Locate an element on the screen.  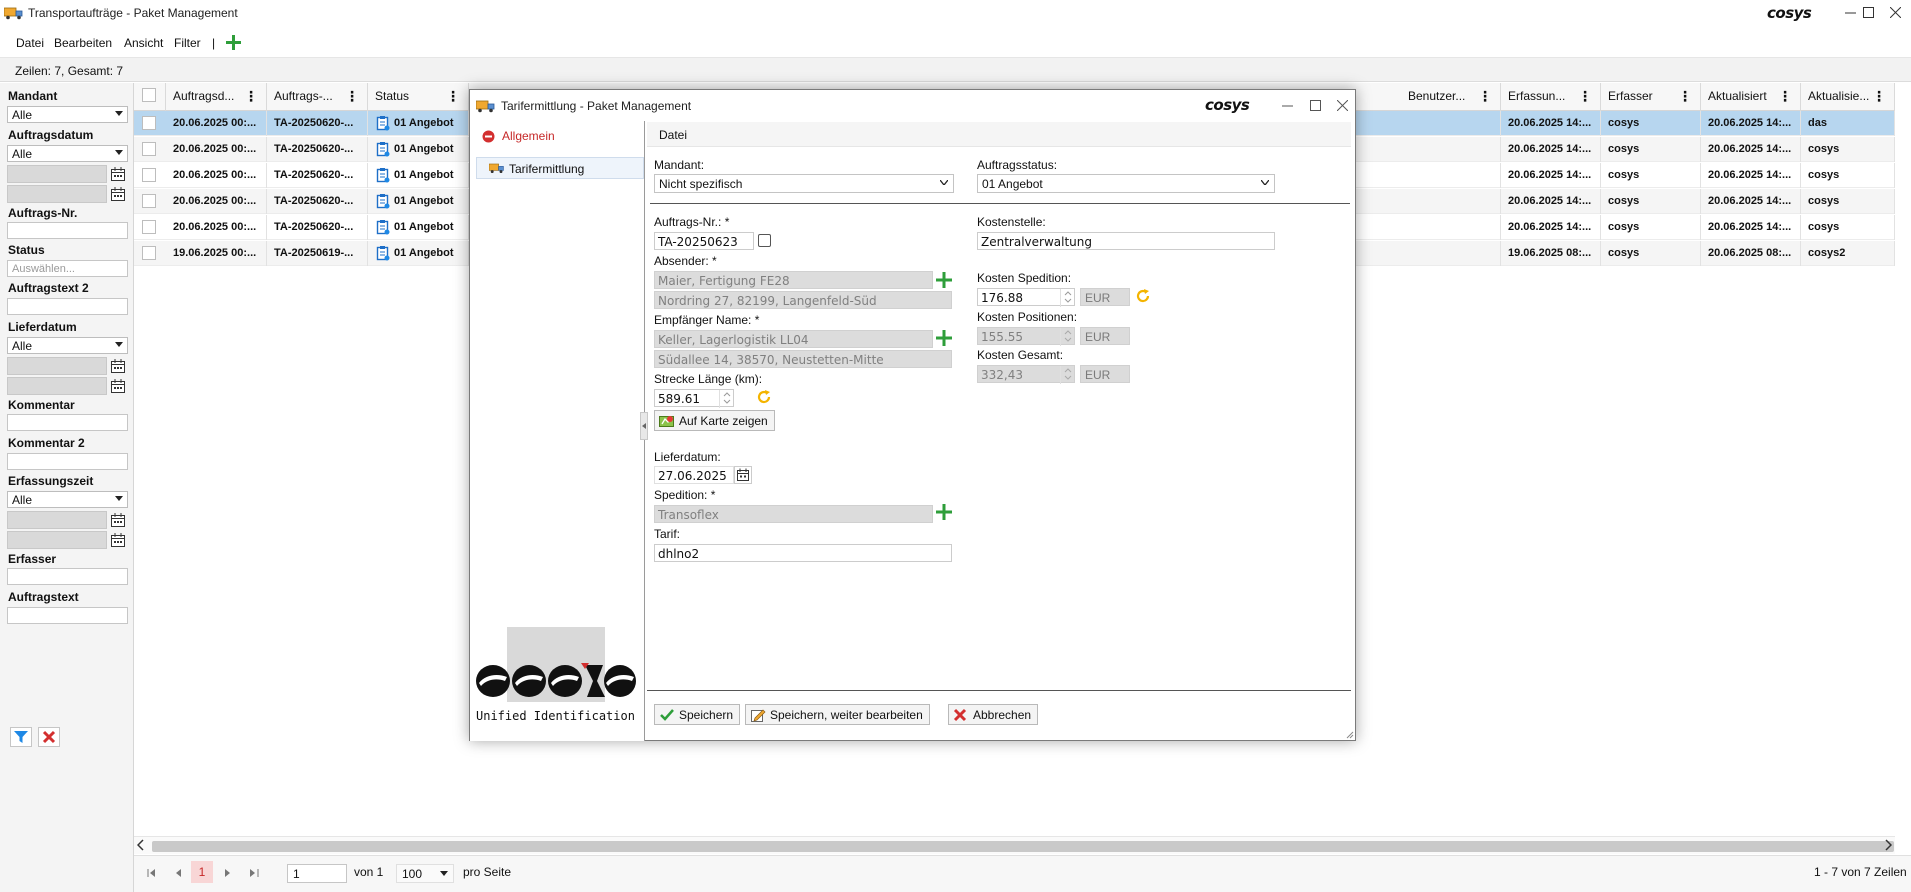
add-absender-icon is located at coordinates (944, 280).